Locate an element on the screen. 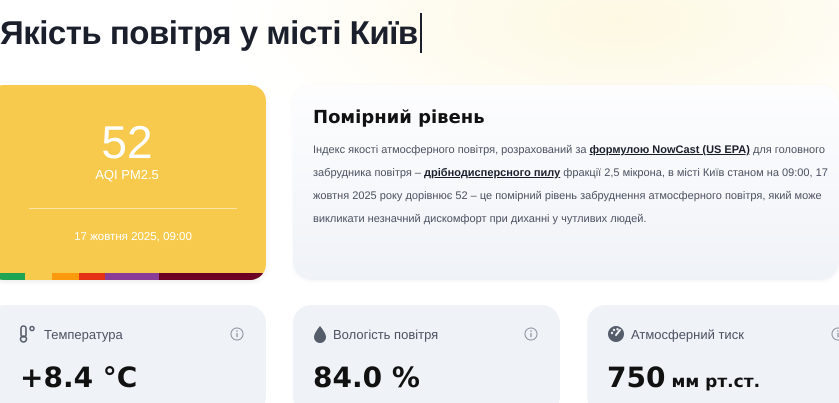  metric-unit: мм рт.ст. is located at coordinates (715, 382).